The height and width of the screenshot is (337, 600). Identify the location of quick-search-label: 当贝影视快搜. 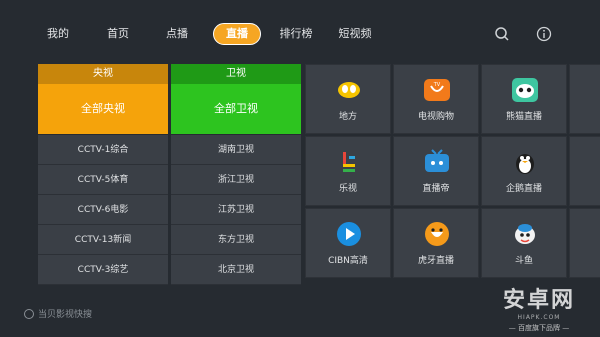
(65, 315).